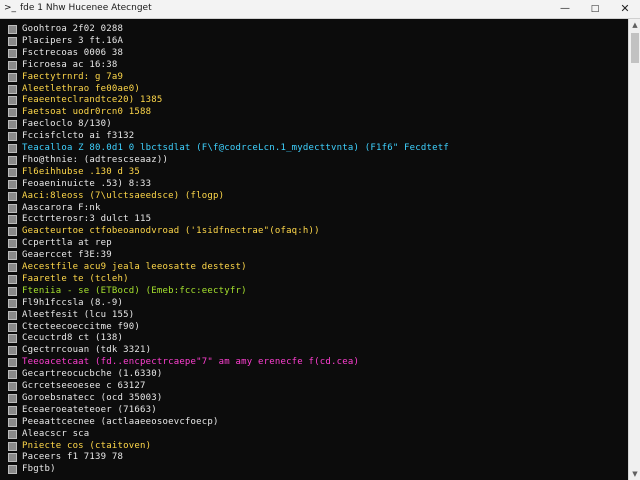  I want to click on terminal-line-text: Aaci:8leoss (7\ulctsaeedsce) (flogp), so click(123, 195).